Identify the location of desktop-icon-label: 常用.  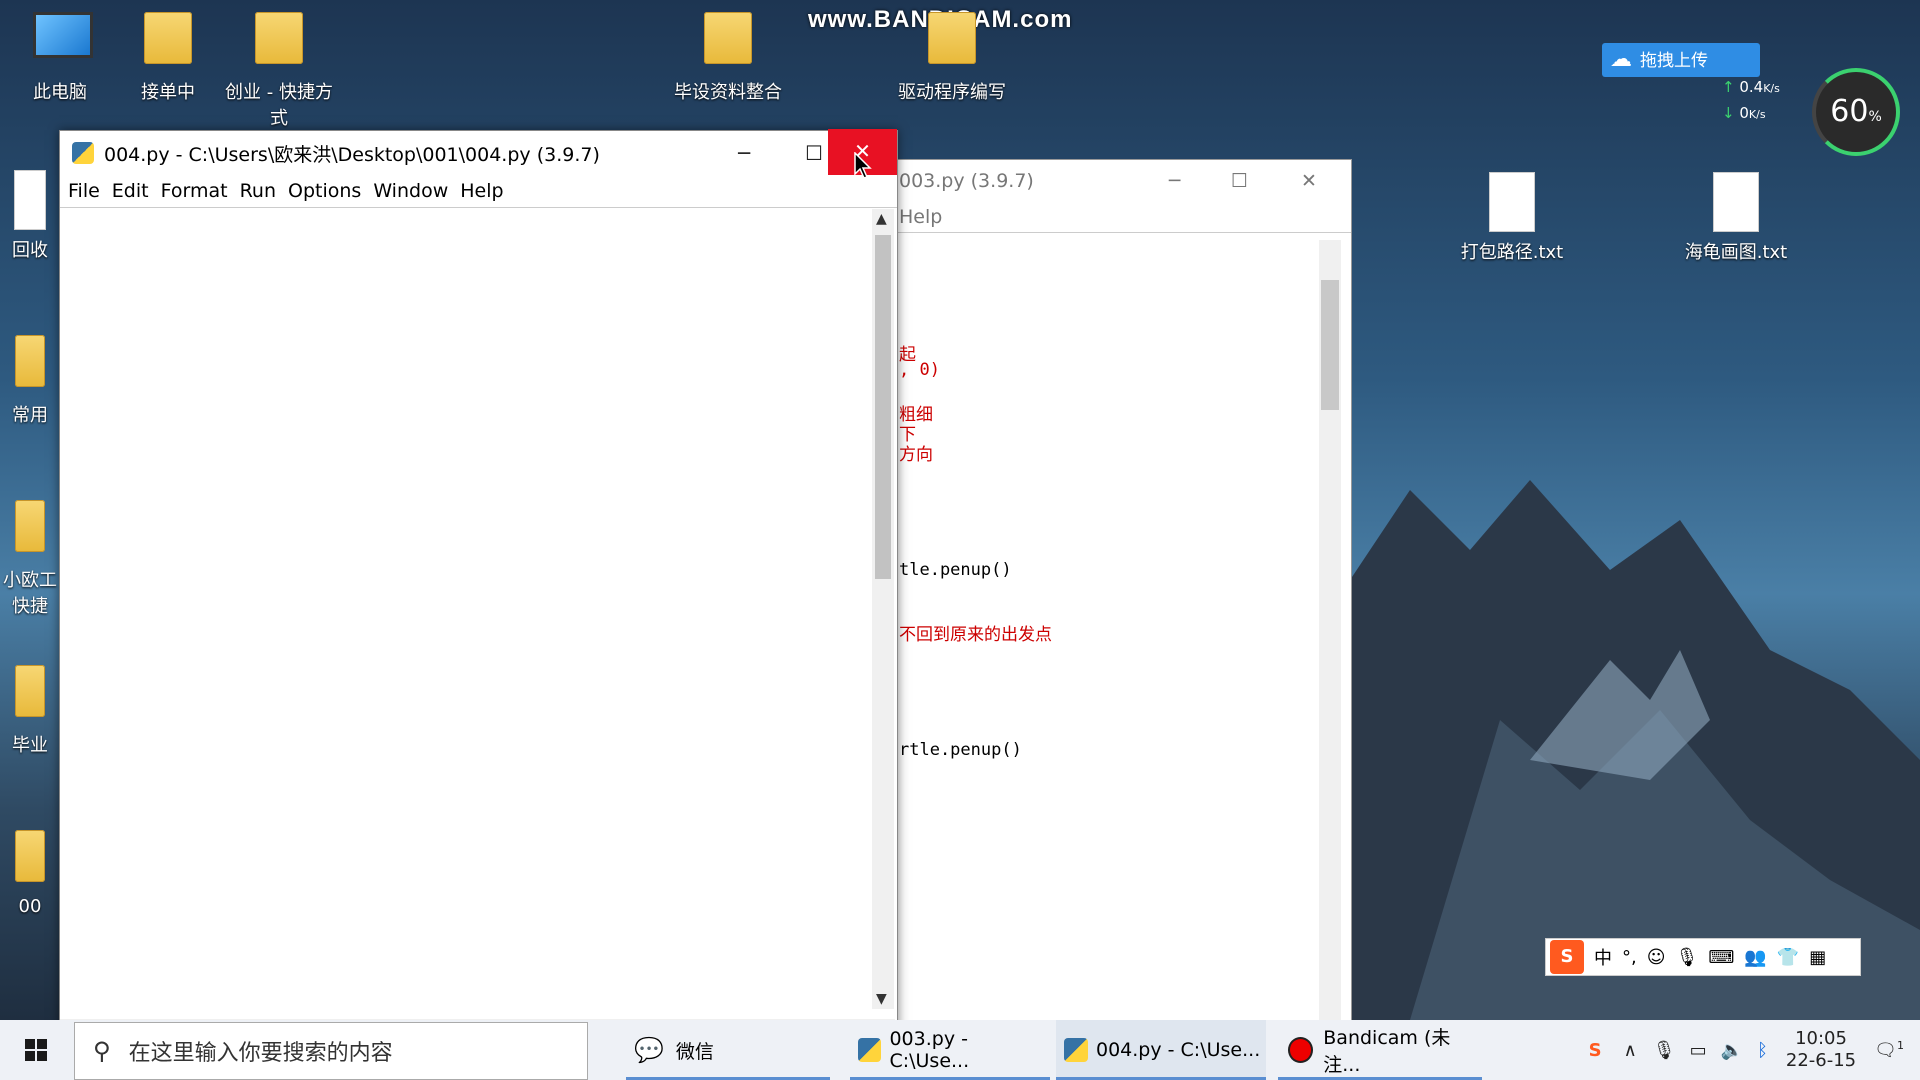
(30, 415).